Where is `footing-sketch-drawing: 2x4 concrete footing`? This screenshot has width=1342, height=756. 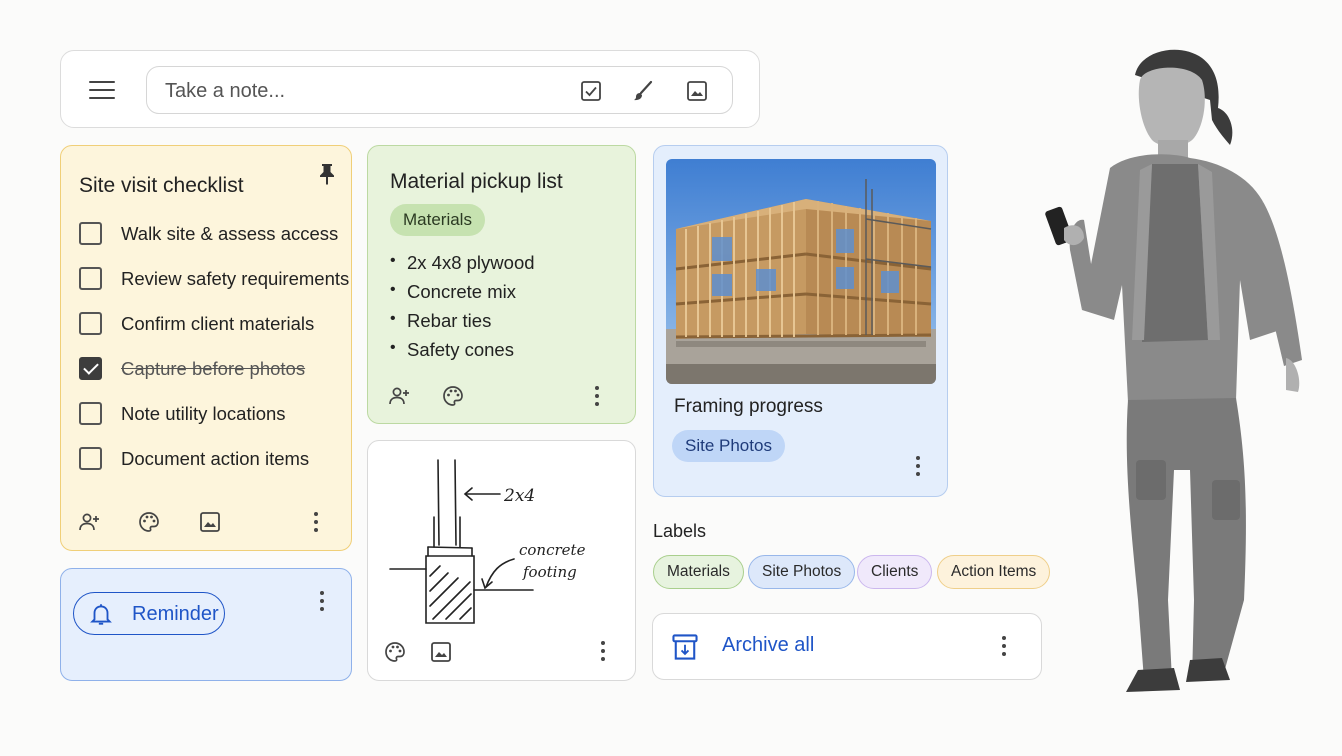
footing-sketch-drawing: 2x4 concrete footing is located at coordinates (487, 541).